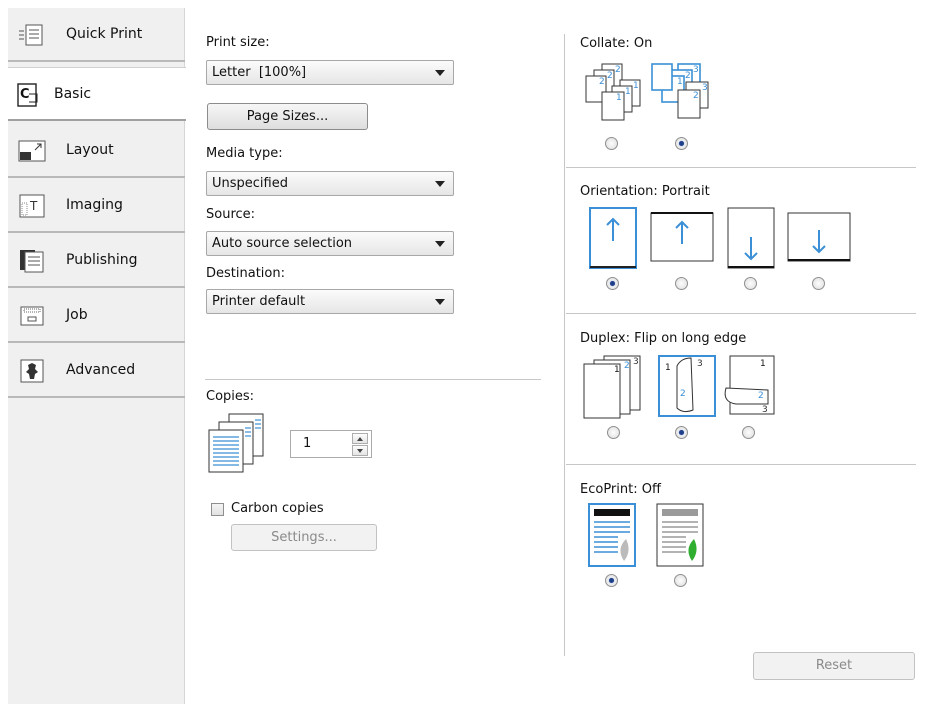 The image size is (939, 704). I want to click on duplex-long-edge-radio, so click(681, 432).